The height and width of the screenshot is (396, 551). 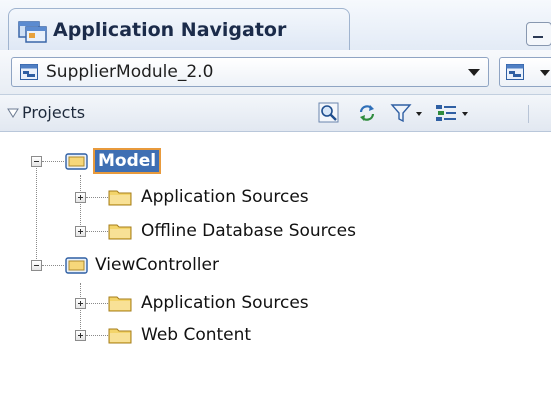 I want to click on application-icon, so click(x=29, y=72).